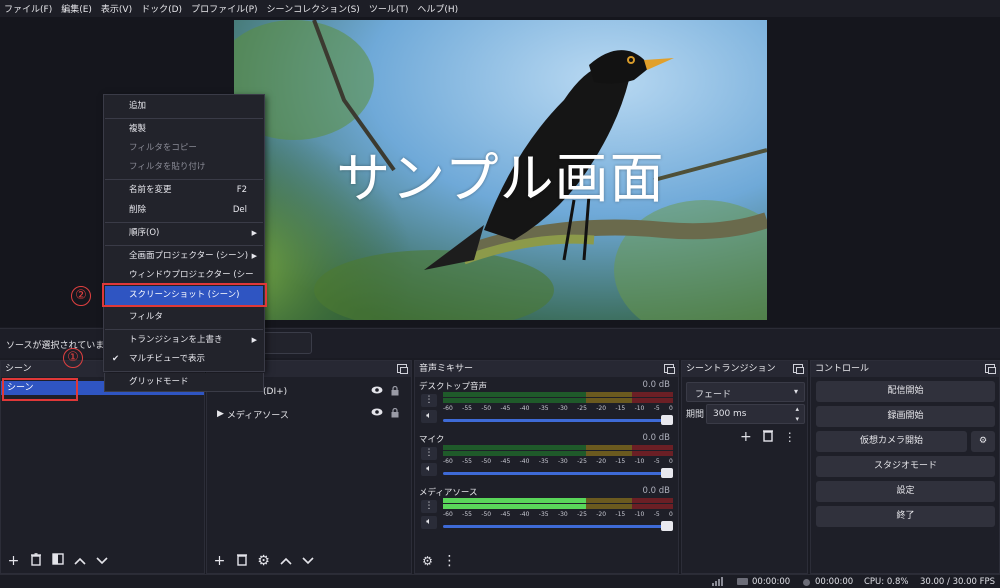  Describe the element at coordinates (755, 414) in the screenshot. I see `duration-spinbox: 300 ms ▴ ▾` at that location.